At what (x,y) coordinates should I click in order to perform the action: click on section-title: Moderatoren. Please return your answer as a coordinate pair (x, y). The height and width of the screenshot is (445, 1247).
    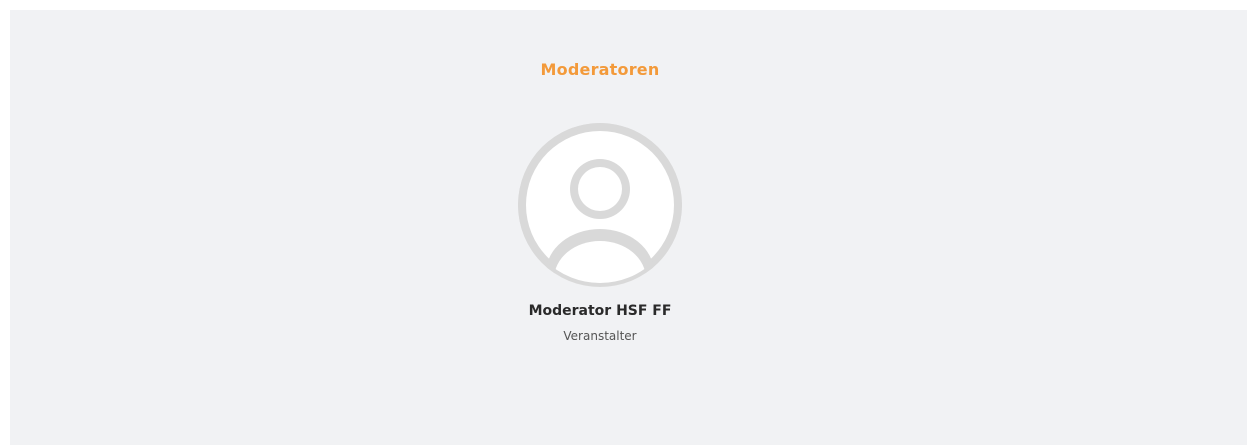
    Looking at the image, I should click on (600, 69).